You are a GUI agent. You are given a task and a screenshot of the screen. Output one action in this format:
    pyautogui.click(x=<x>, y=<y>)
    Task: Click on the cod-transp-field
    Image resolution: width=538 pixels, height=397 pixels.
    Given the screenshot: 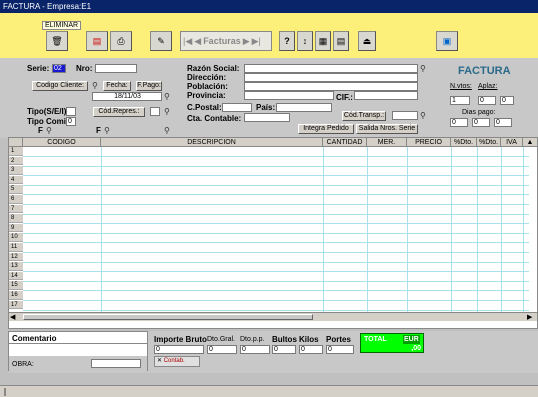 What is the action you would take?
    pyautogui.click(x=405, y=115)
    